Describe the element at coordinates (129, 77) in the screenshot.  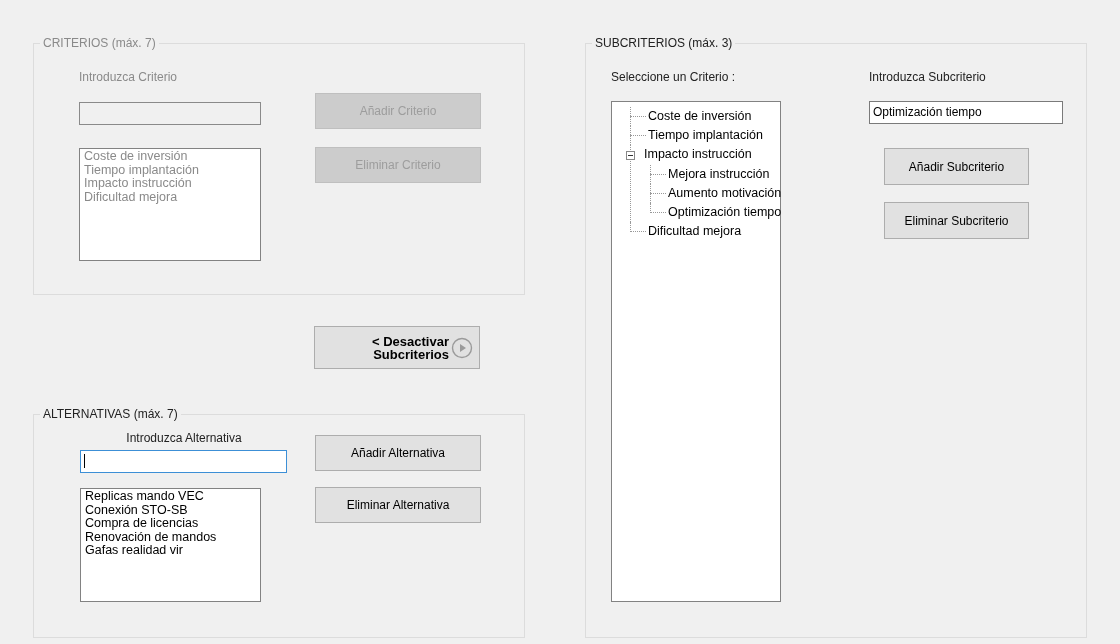
I see `field-label: Introduzca Criterio` at that location.